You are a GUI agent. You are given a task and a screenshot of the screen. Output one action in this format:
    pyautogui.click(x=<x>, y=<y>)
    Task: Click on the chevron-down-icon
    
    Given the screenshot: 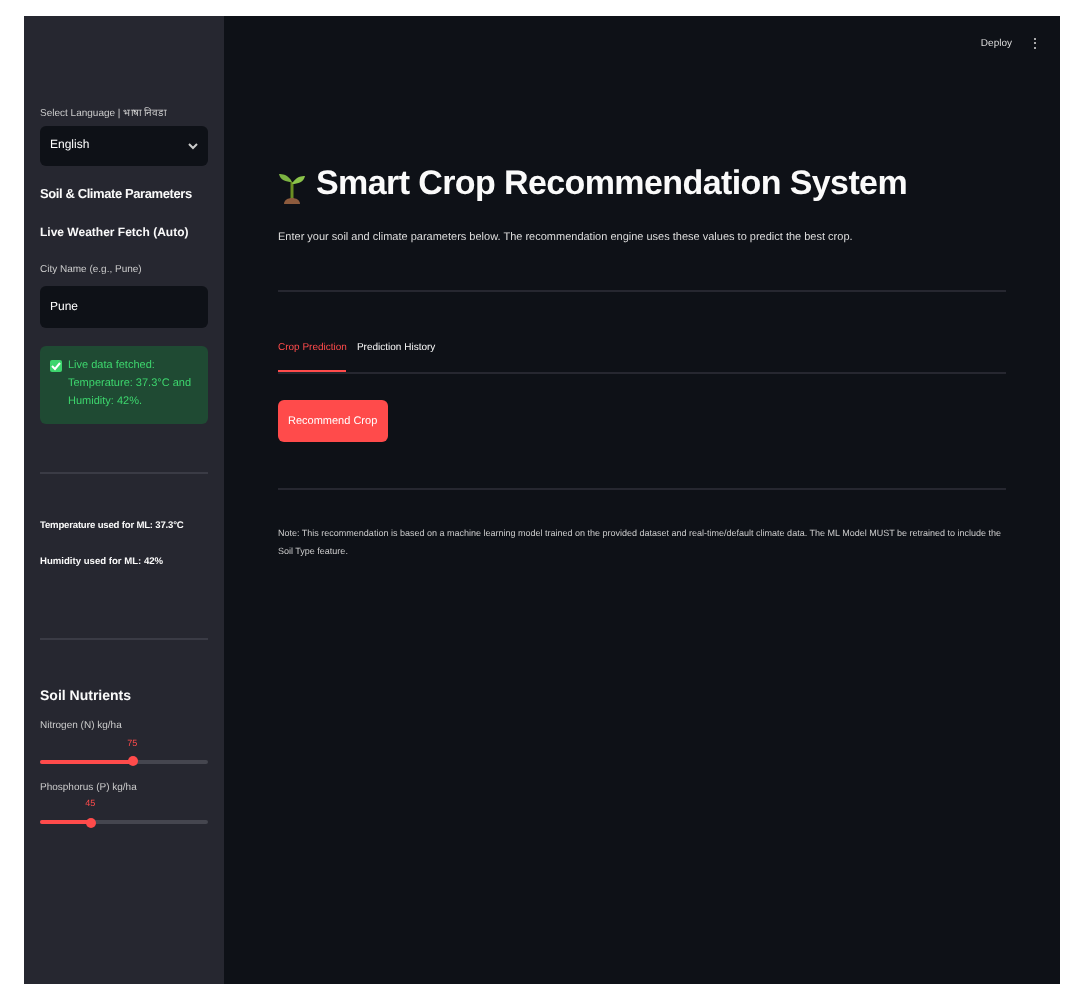 What is the action you would take?
    pyautogui.click(x=193, y=146)
    